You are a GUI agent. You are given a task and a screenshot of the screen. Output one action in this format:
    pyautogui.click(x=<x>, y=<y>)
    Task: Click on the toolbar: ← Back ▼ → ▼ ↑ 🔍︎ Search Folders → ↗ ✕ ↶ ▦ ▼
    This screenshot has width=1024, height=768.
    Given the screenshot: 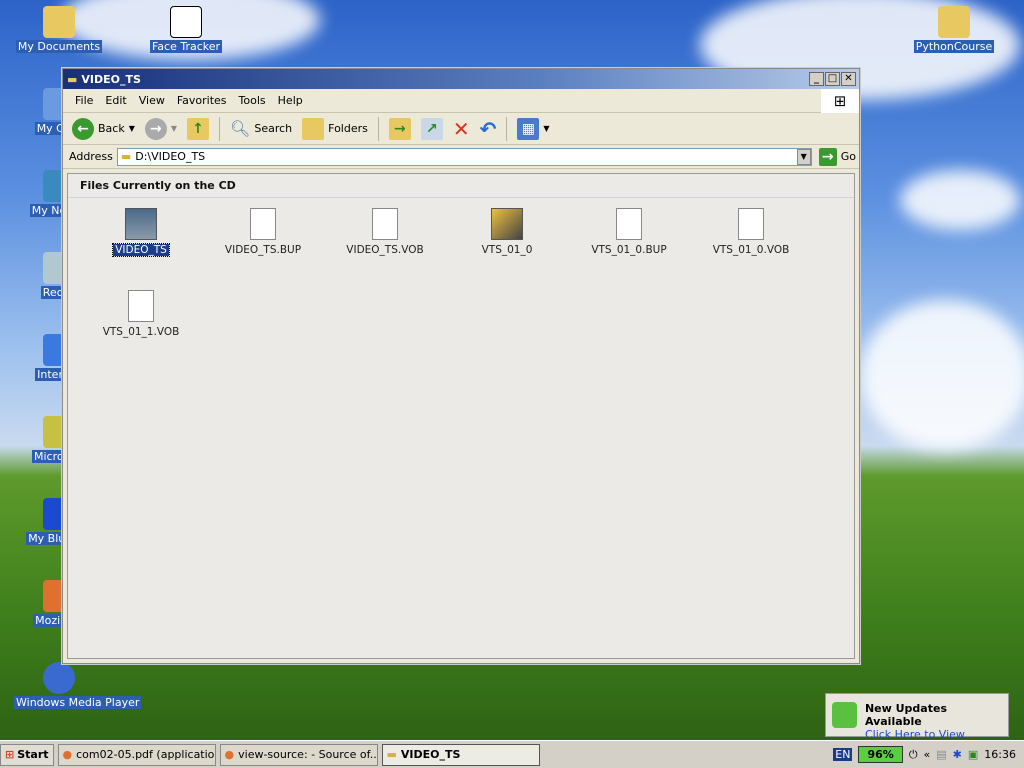 What is the action you would take?
    pyautogui.click(x=461, y=129)
    